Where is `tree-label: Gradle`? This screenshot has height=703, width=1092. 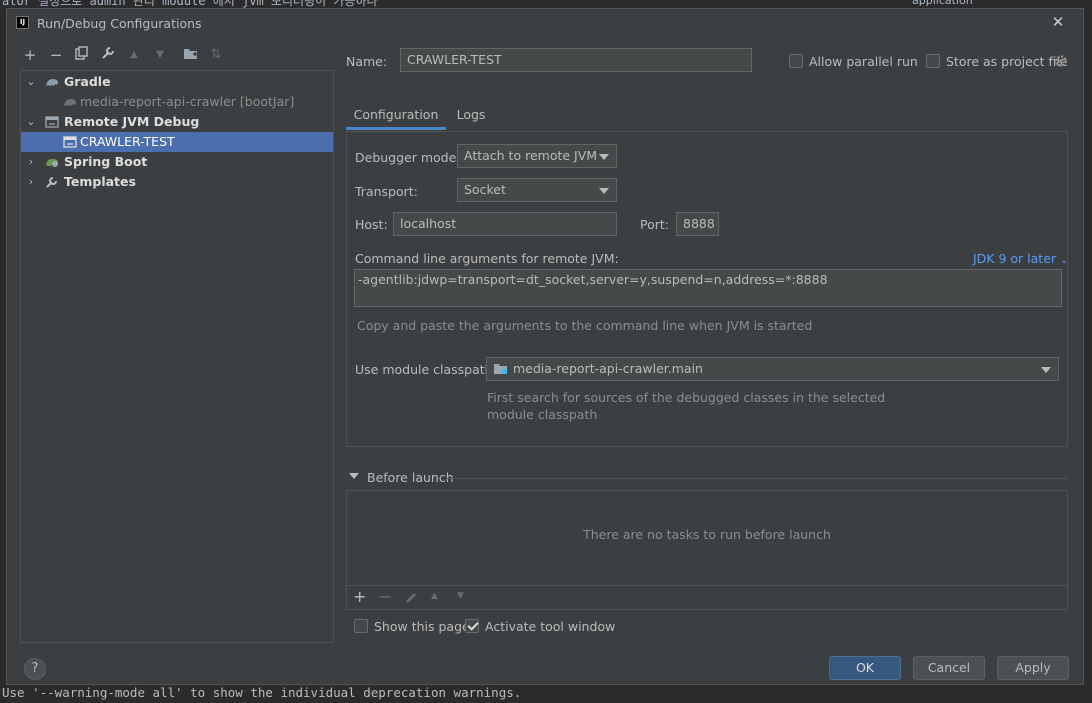
tree-label: Gradle is located at coordinates (87, 81).